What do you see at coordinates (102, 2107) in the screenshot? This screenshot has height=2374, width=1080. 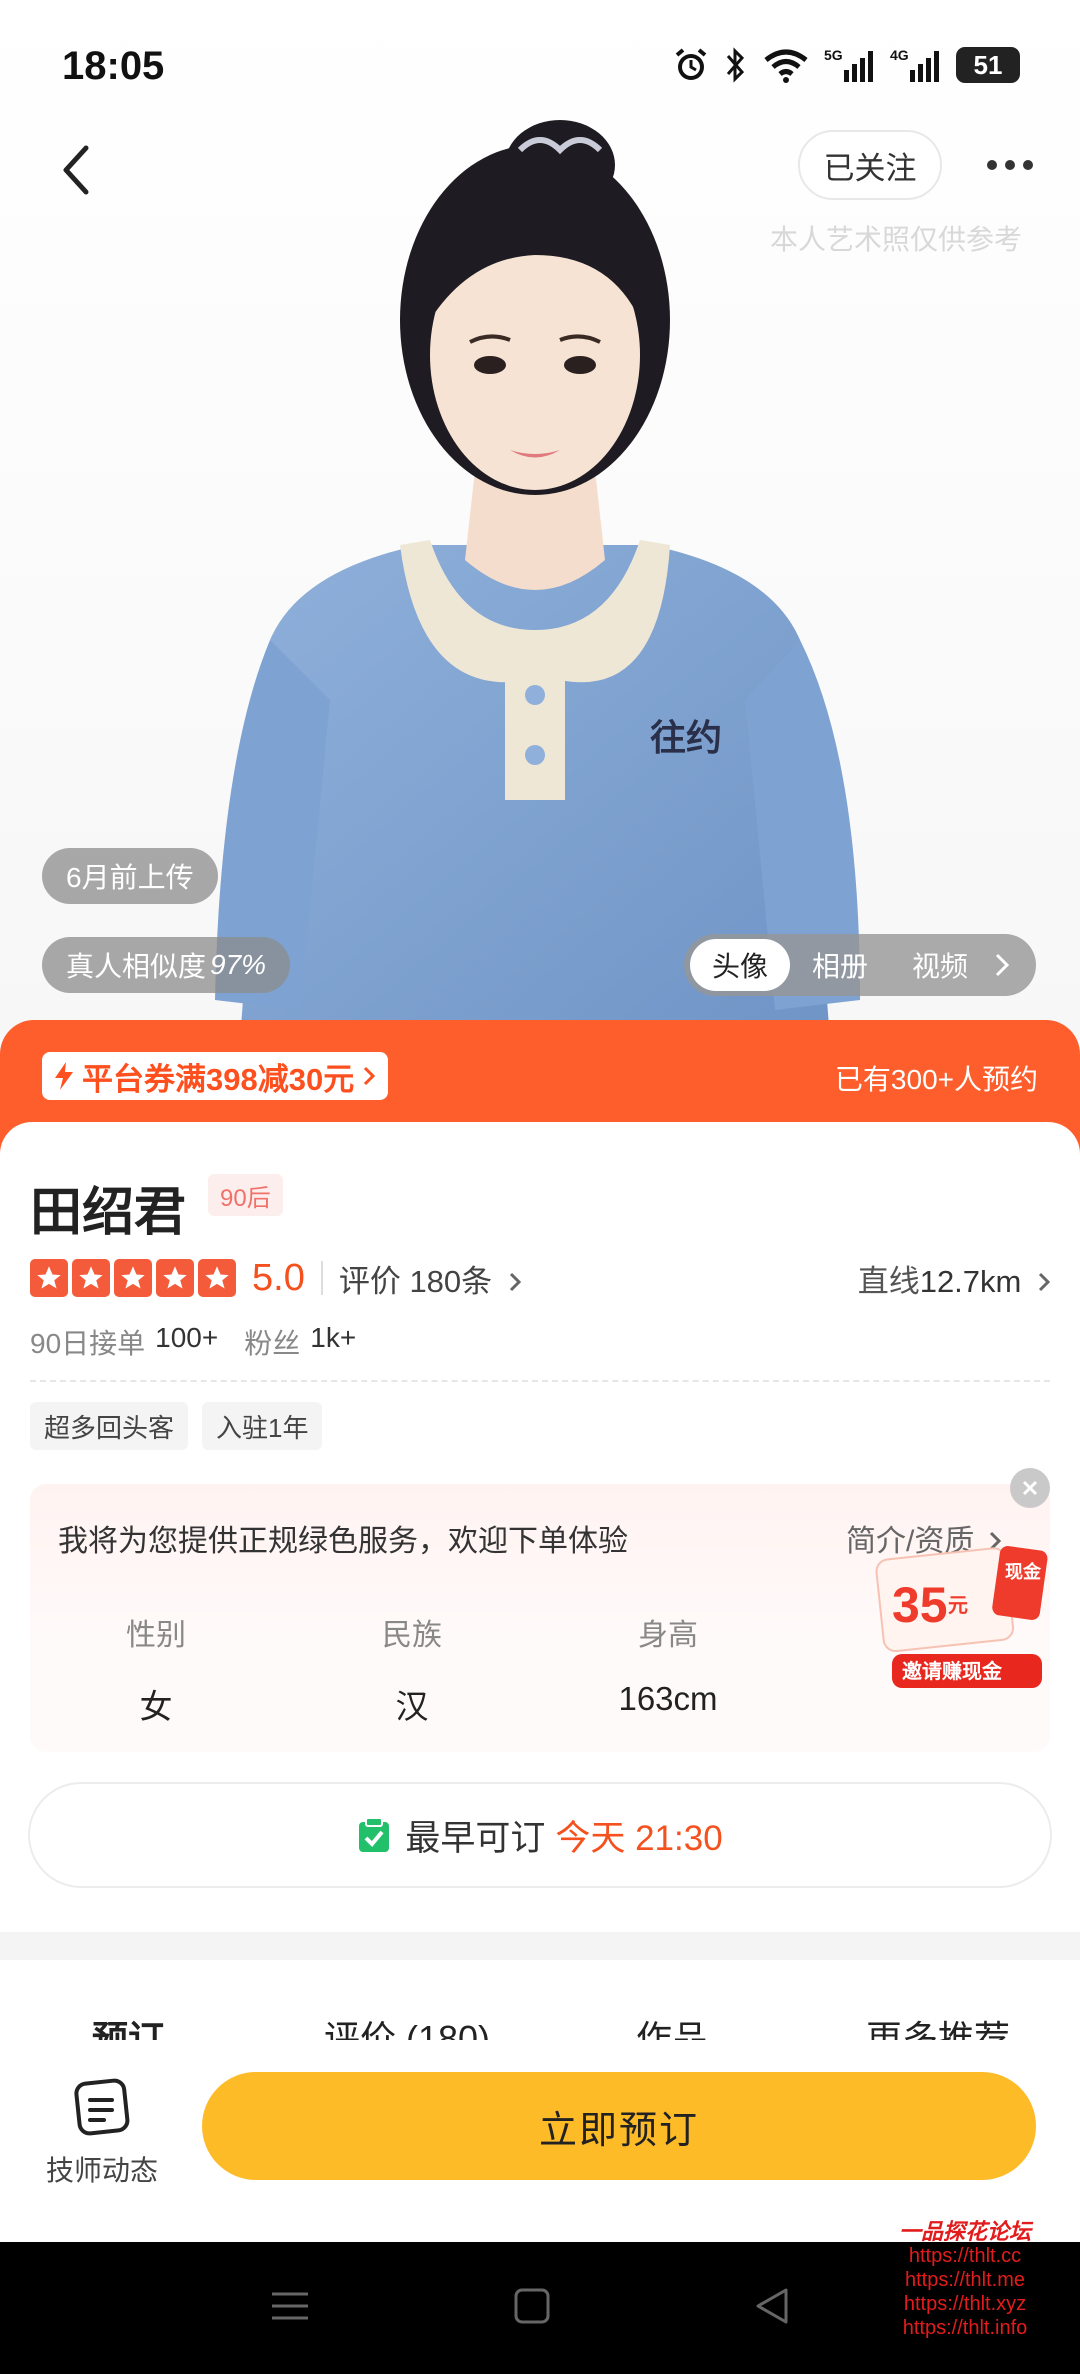 I see `moments-icon` at bounding box center [102, 2107].